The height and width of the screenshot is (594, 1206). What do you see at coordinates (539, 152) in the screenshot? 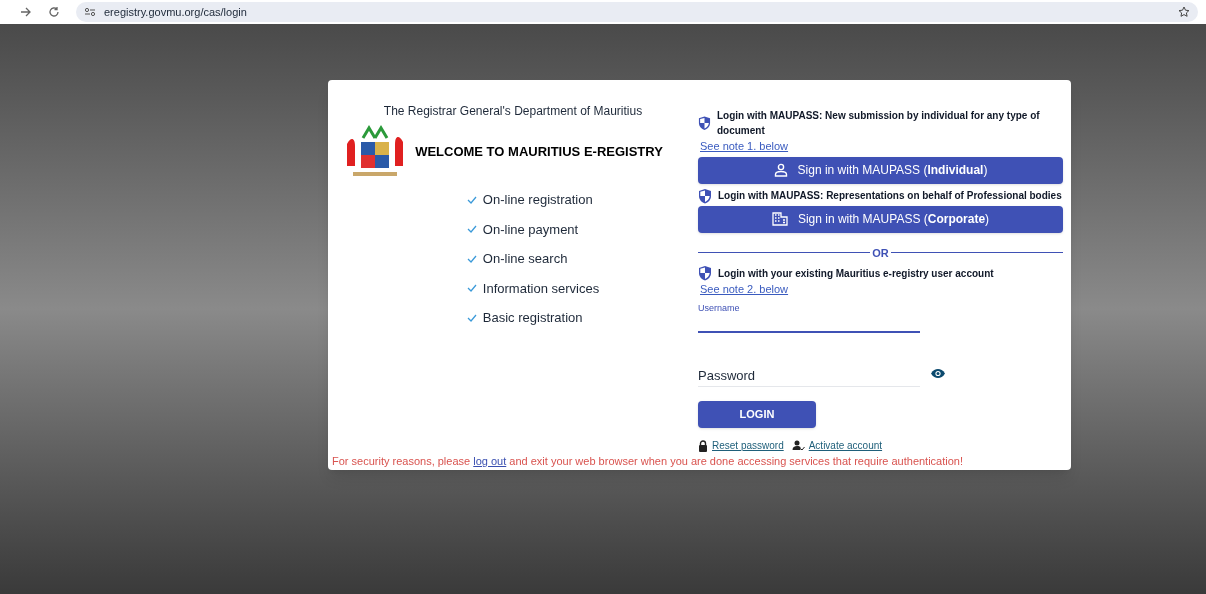
I see `welcome-heading: WELCOME TO MAURITIUS E-REGISTRY` at bounding box center [539, 152].